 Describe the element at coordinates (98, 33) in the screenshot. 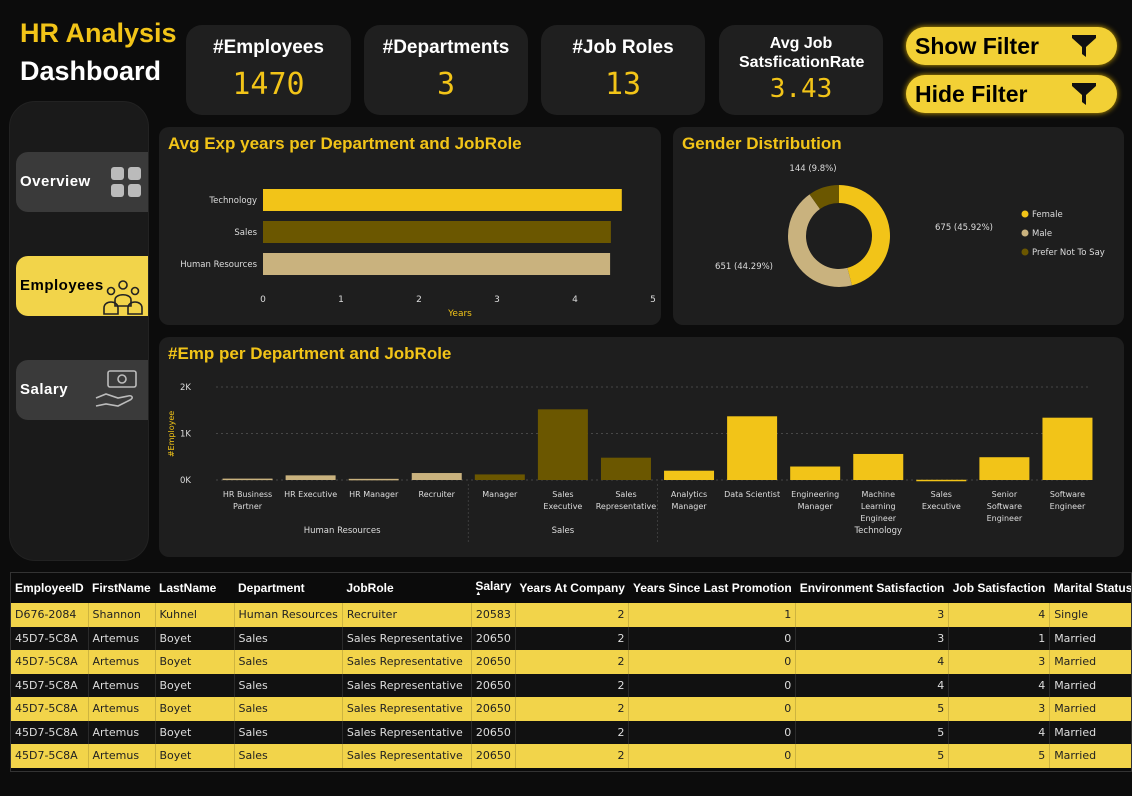

I see `dashboard-title: HR Analysis` at that location.